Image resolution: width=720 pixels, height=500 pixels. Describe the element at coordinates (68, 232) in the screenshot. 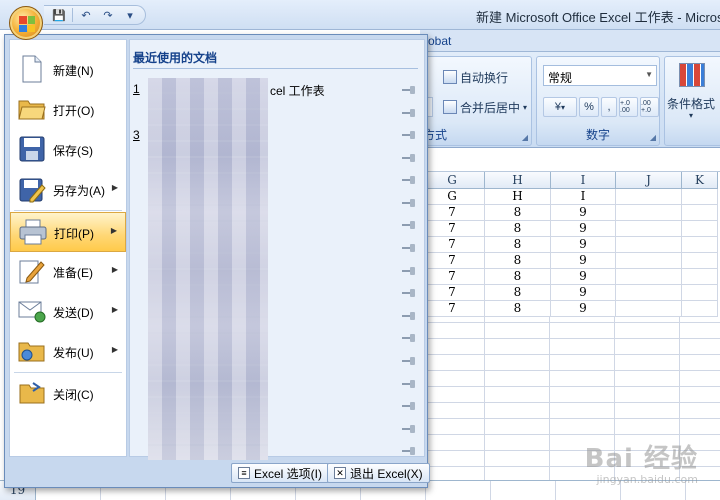

I see `menu-item-print: 打印(P) ▶` at that location.